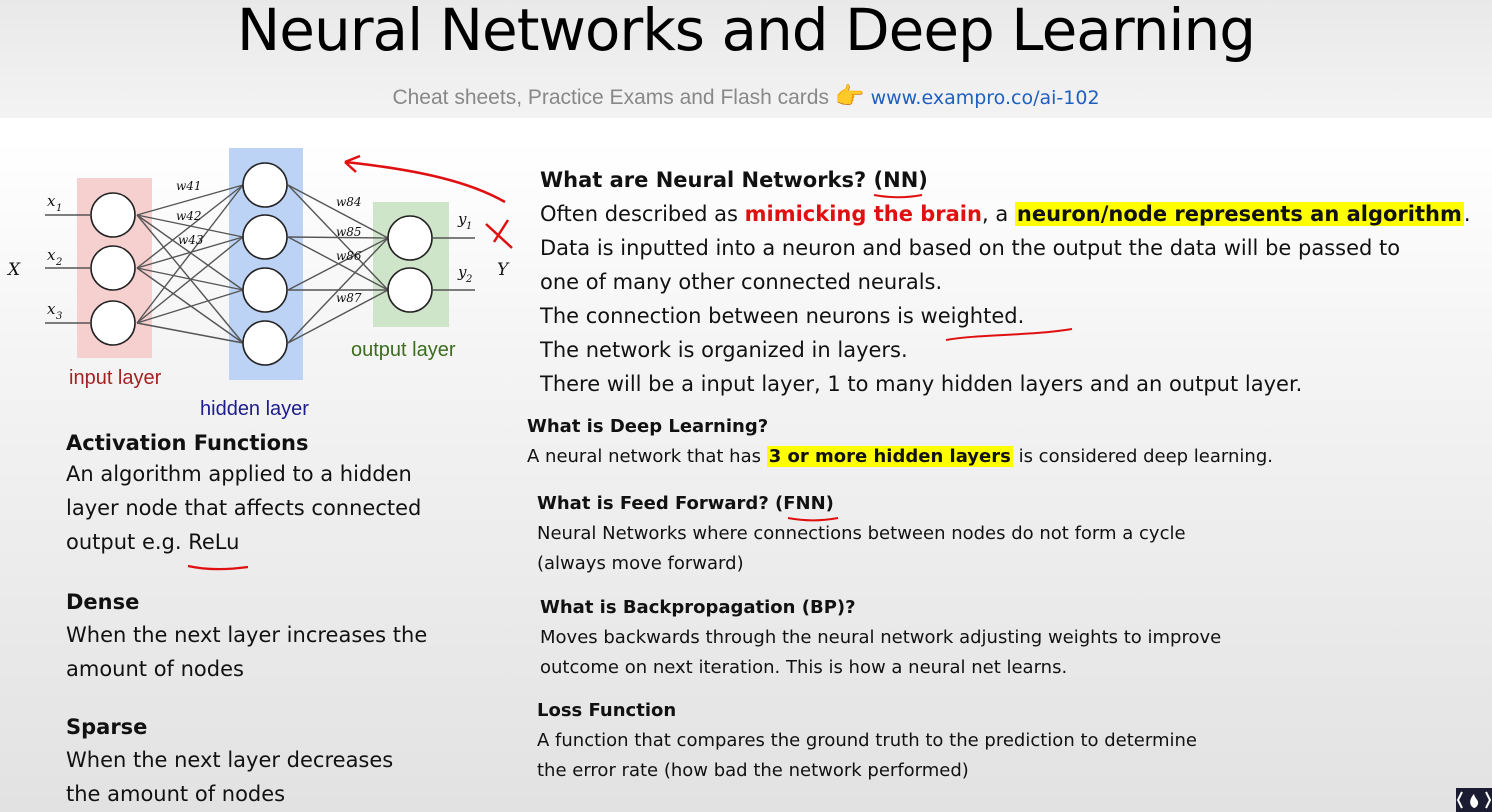 This screenshot has height=812, width=1492. Describe the element at coordinates (13, 270) in the screenshot. I see `x-label: X` at that location.